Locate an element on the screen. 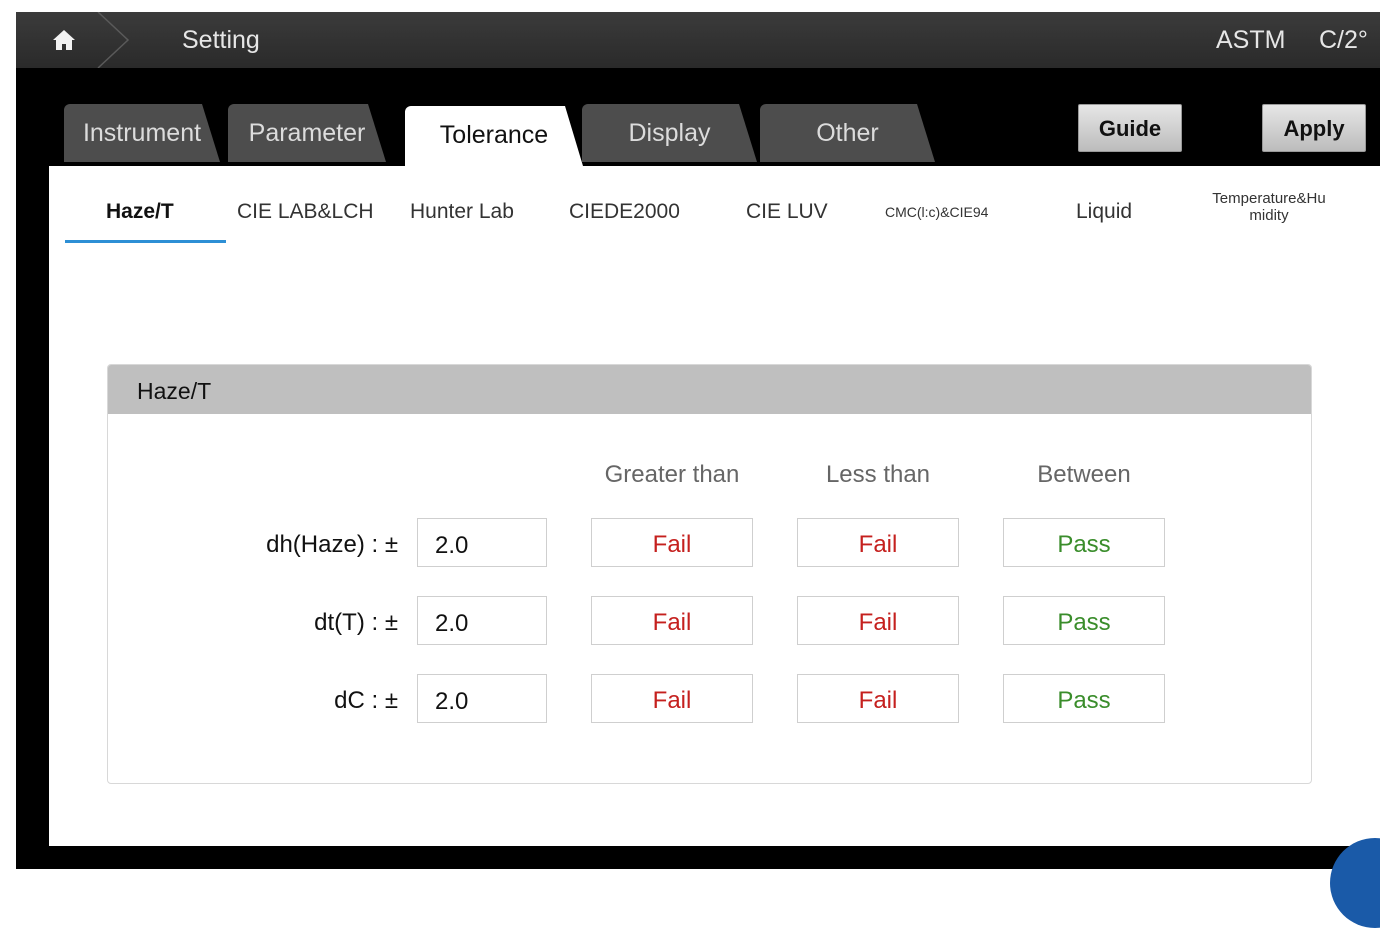  tab-tolerance: Tolerance is located at coordinates (494, 136).